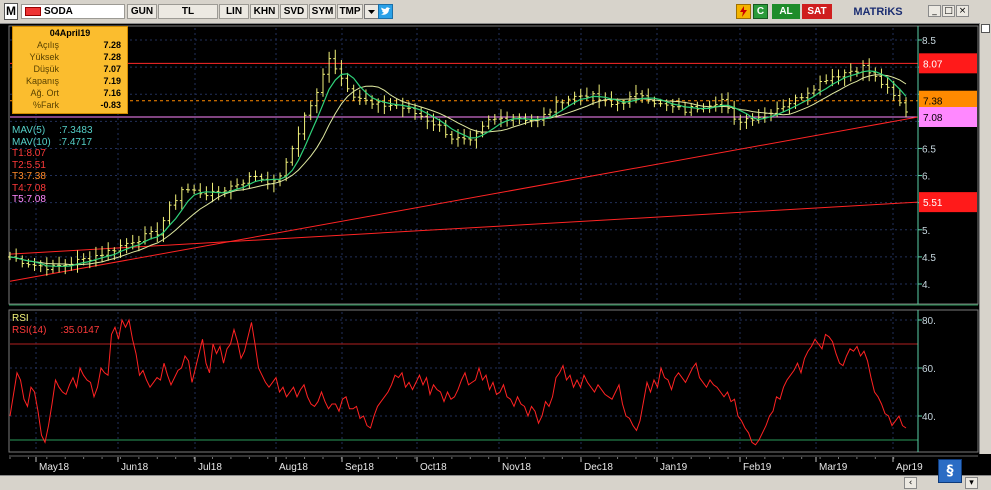 This screenshot has width=991, height=490. Describe the element at coordinates (20, 318) in the screenshot. I see `rsi-title: RSI` at that location.